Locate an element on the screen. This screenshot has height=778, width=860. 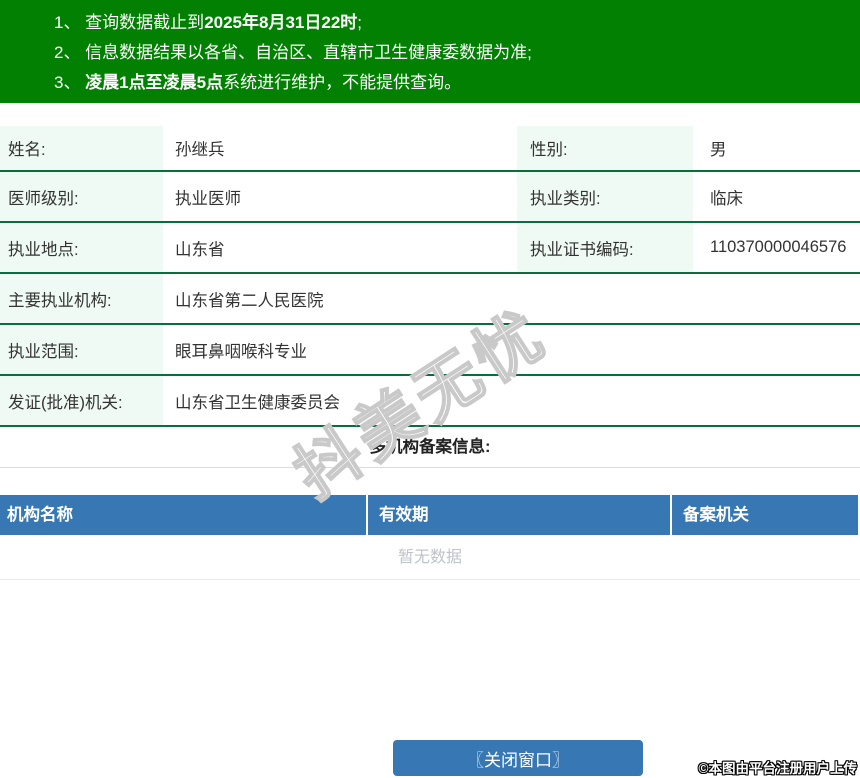
gender-label: 性别: is located at coordinates (605, 148).